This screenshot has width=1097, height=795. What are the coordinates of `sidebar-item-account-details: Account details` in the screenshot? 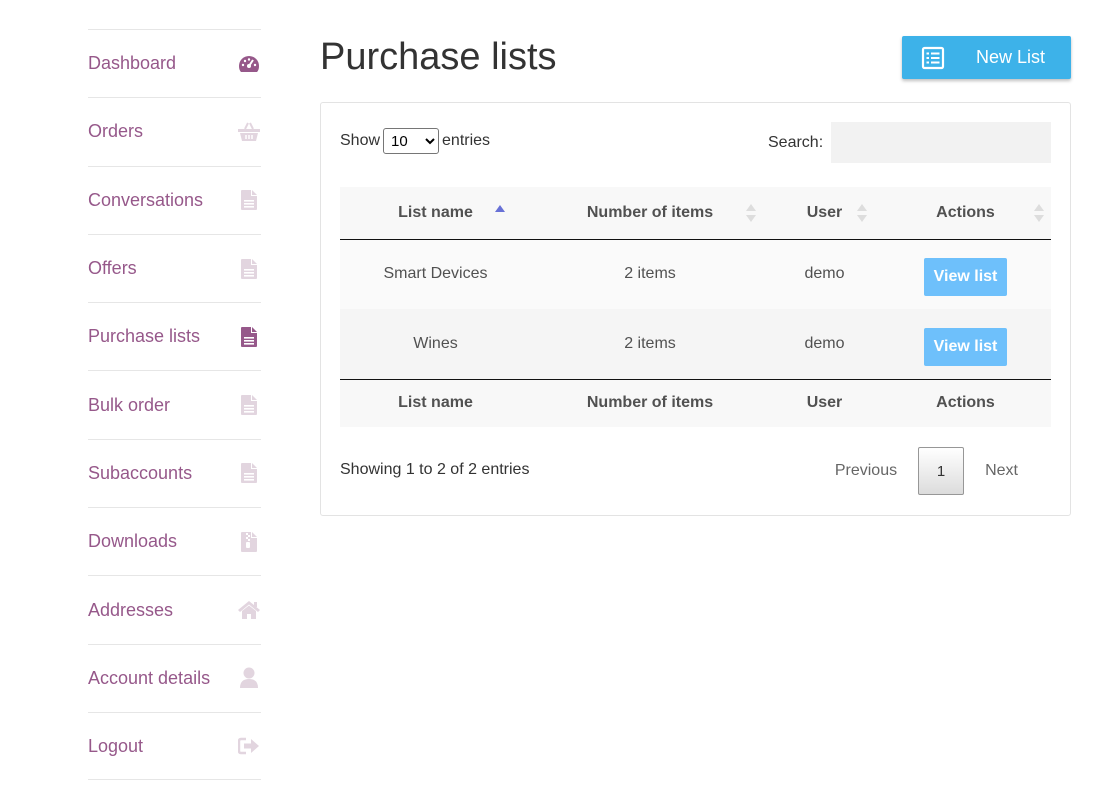 It's located at (174, 677).